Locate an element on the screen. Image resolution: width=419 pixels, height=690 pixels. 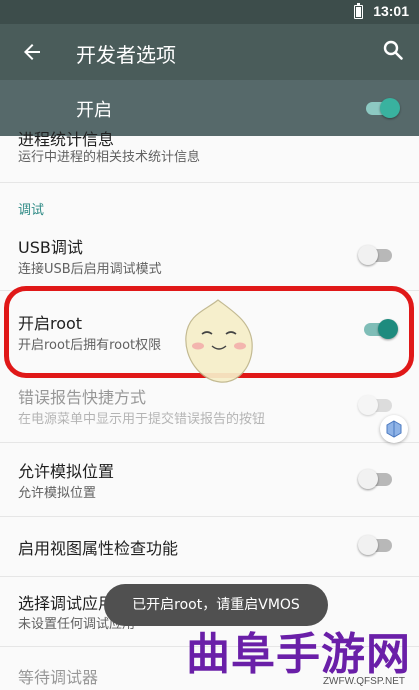
usb-debug-toggle is located at coordinates (376, 255).